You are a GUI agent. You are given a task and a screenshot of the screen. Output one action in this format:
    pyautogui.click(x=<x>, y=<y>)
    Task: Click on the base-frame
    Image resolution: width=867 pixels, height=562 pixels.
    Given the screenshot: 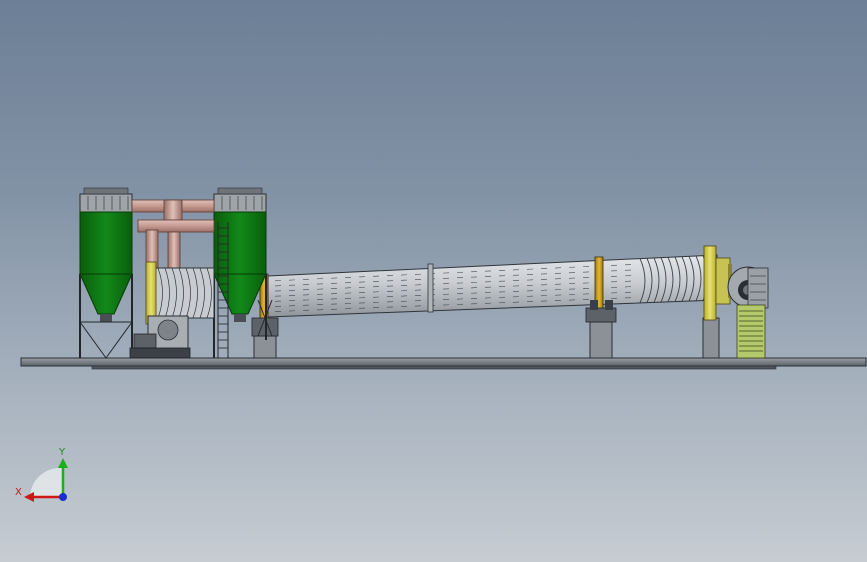 What is the action you would take?
    pyautogui.click(x=443, y=363)
    